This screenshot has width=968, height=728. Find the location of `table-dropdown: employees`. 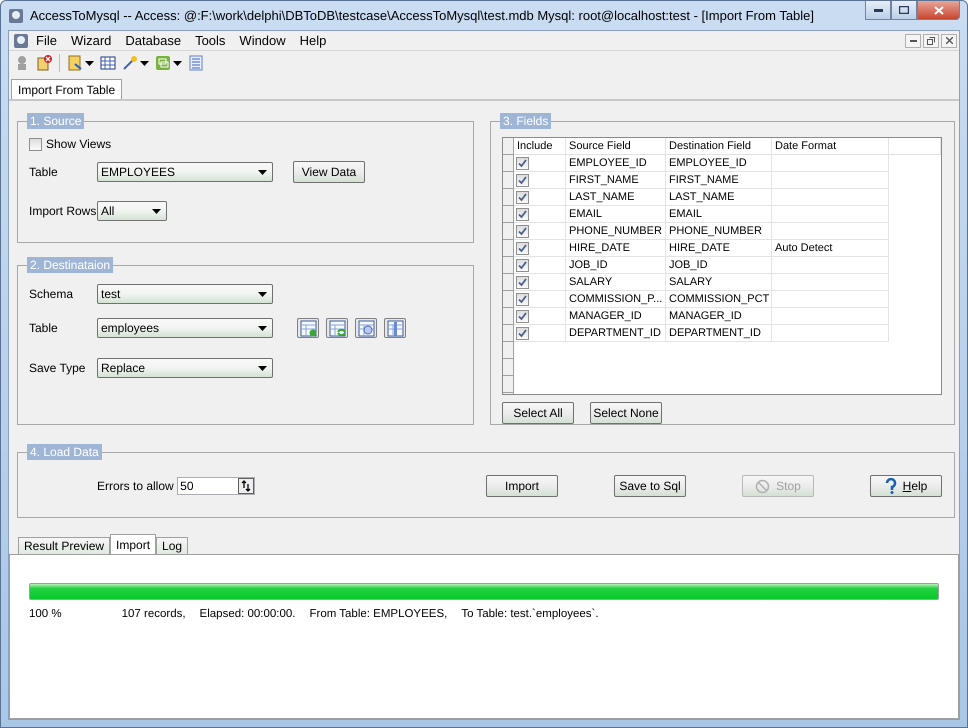

table-dropdown: employees is located at coordinates (185, 328).